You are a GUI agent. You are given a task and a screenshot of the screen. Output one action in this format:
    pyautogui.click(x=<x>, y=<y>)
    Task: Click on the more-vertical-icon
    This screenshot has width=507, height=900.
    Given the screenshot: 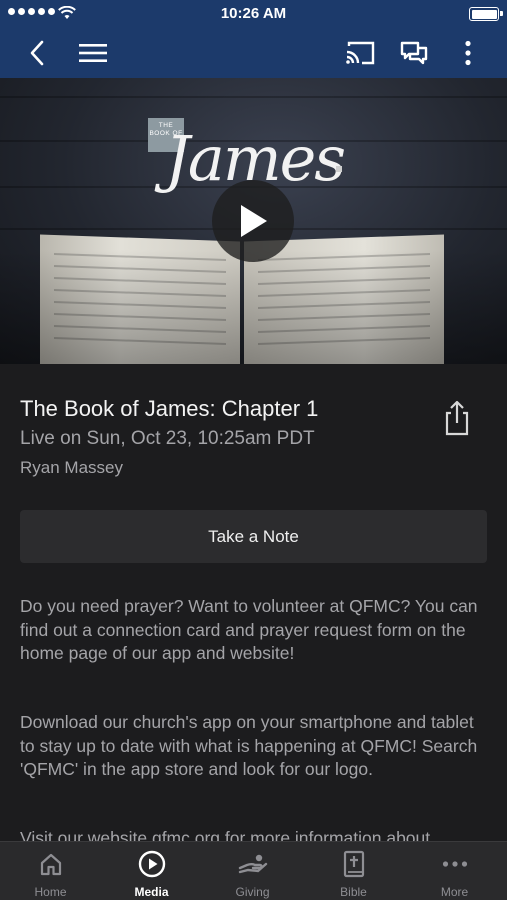 What is the action you would take?
    pyautogui.click(x=468, y=53)
    